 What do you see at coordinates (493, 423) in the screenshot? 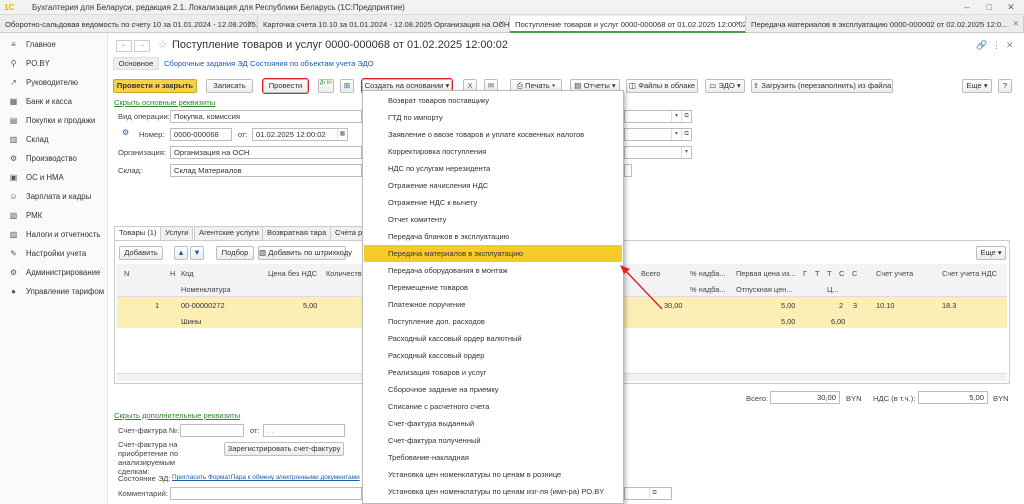
I see `menu-item: Счет-фактура выданный` at bounding box center [493, 423].